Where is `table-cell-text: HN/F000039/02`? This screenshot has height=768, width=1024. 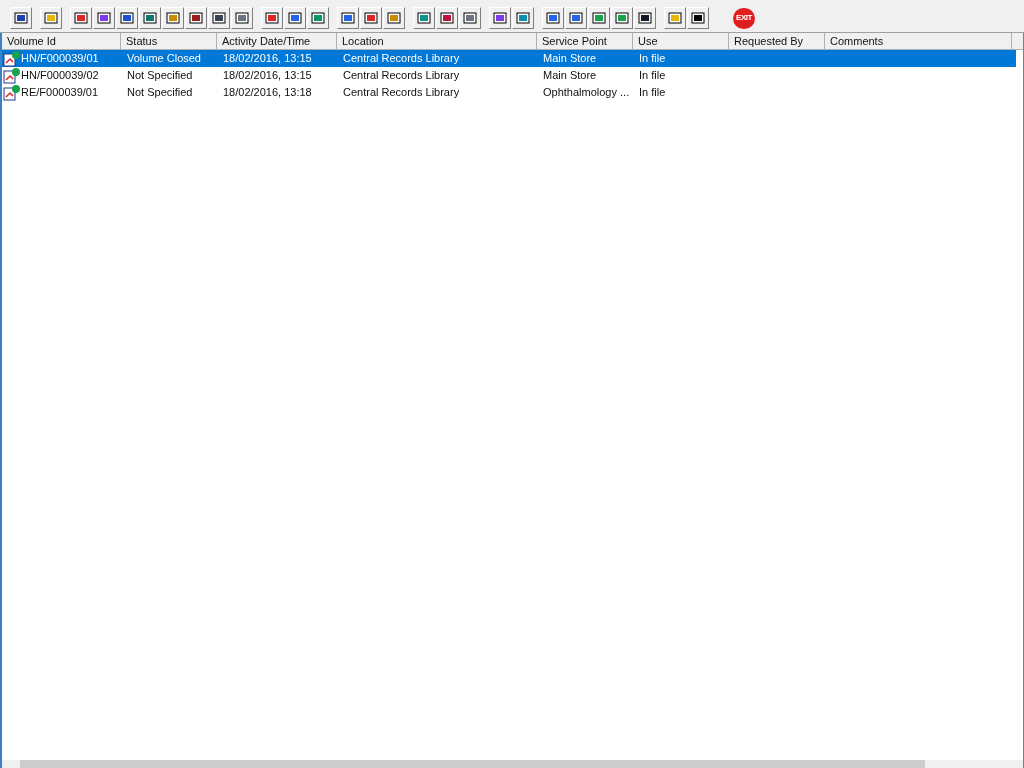
table-cell-text: HN/F000039/02 is located at coordinates (60, 75).